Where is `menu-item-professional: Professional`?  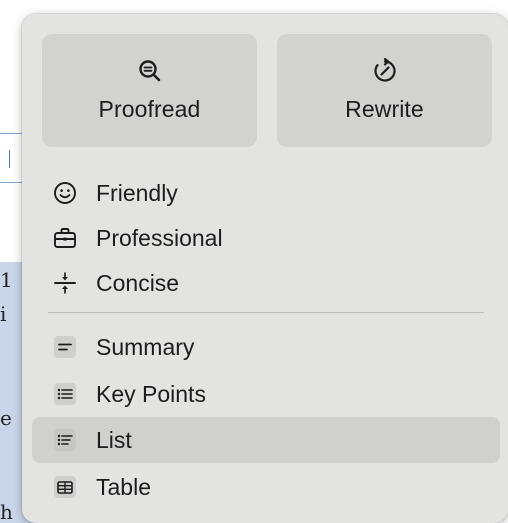 menu-item-professional: Professional is located at coordinates (266, 238).